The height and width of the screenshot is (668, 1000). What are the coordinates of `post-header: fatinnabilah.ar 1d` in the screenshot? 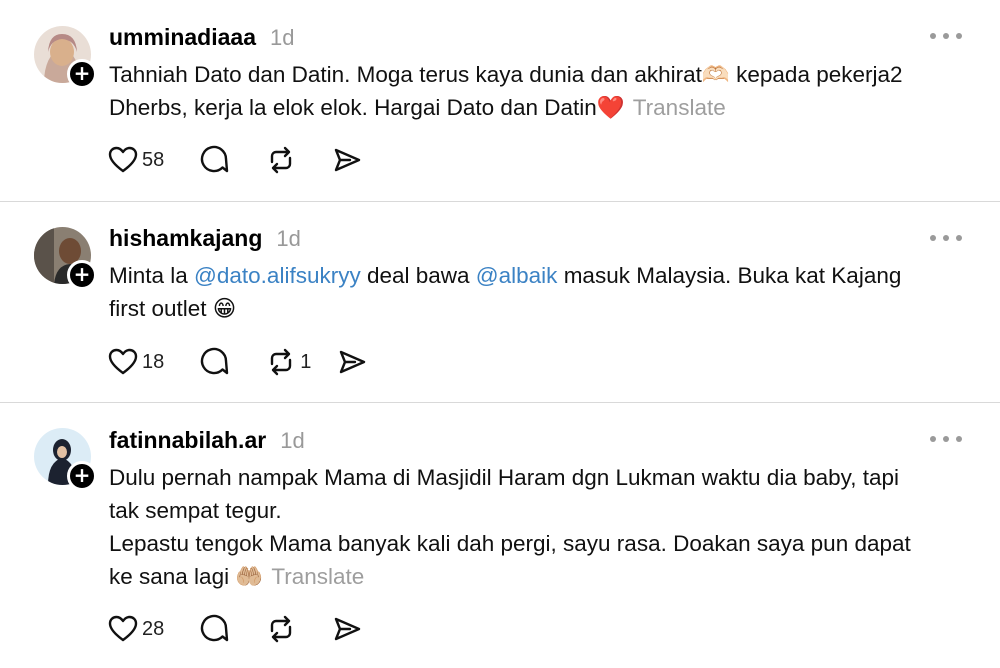 It's located at (207, 440).